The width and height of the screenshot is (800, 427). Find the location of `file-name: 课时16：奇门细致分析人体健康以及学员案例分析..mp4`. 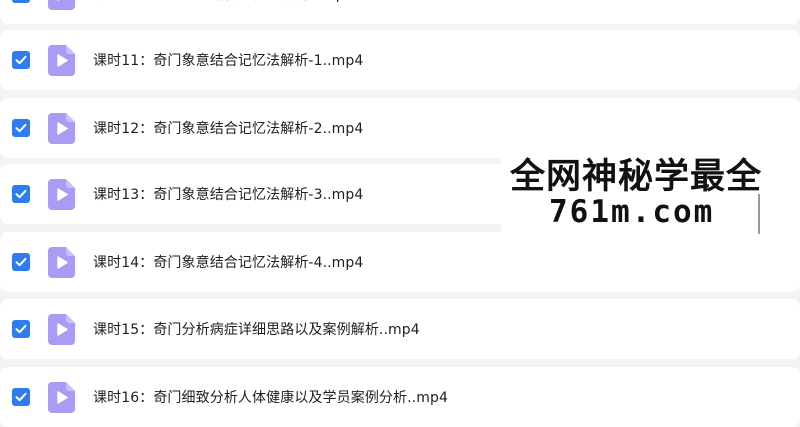

file-name: 课时16：奇门细致分析人体健康以及学员案例分析..mp4 is located at coordinates (270, 398).